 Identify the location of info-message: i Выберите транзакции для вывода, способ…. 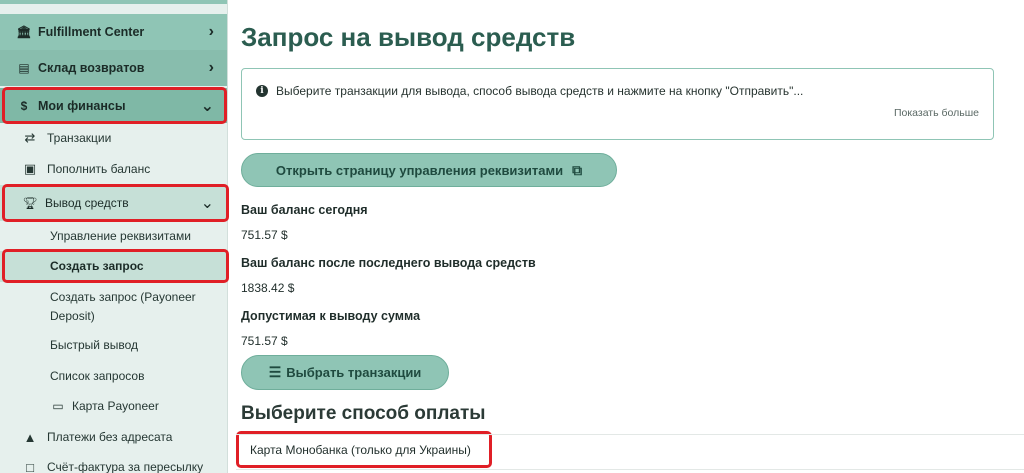
(529, 91).